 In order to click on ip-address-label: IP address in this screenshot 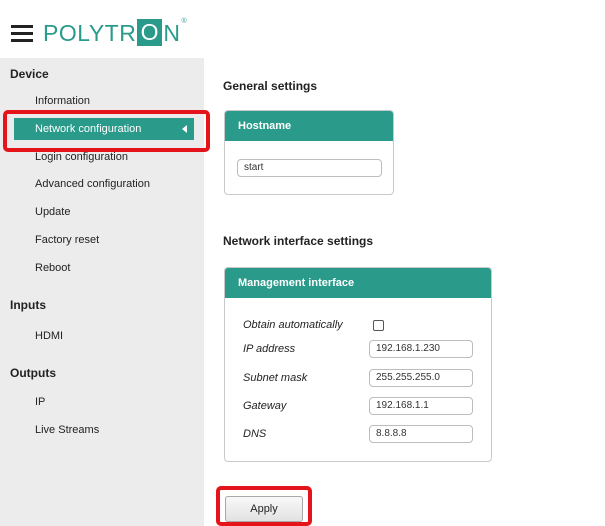, I will do `click(269, 349)`.